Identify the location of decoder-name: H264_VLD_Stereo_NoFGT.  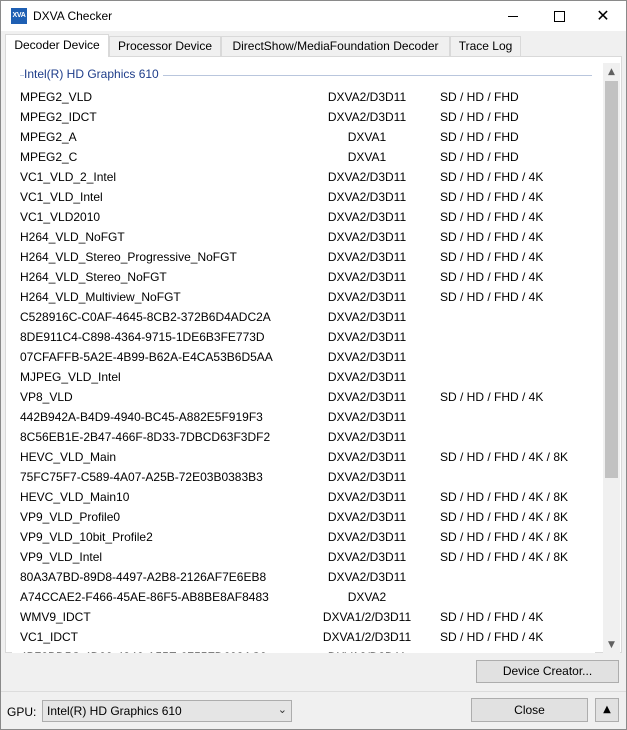
(93, 277).